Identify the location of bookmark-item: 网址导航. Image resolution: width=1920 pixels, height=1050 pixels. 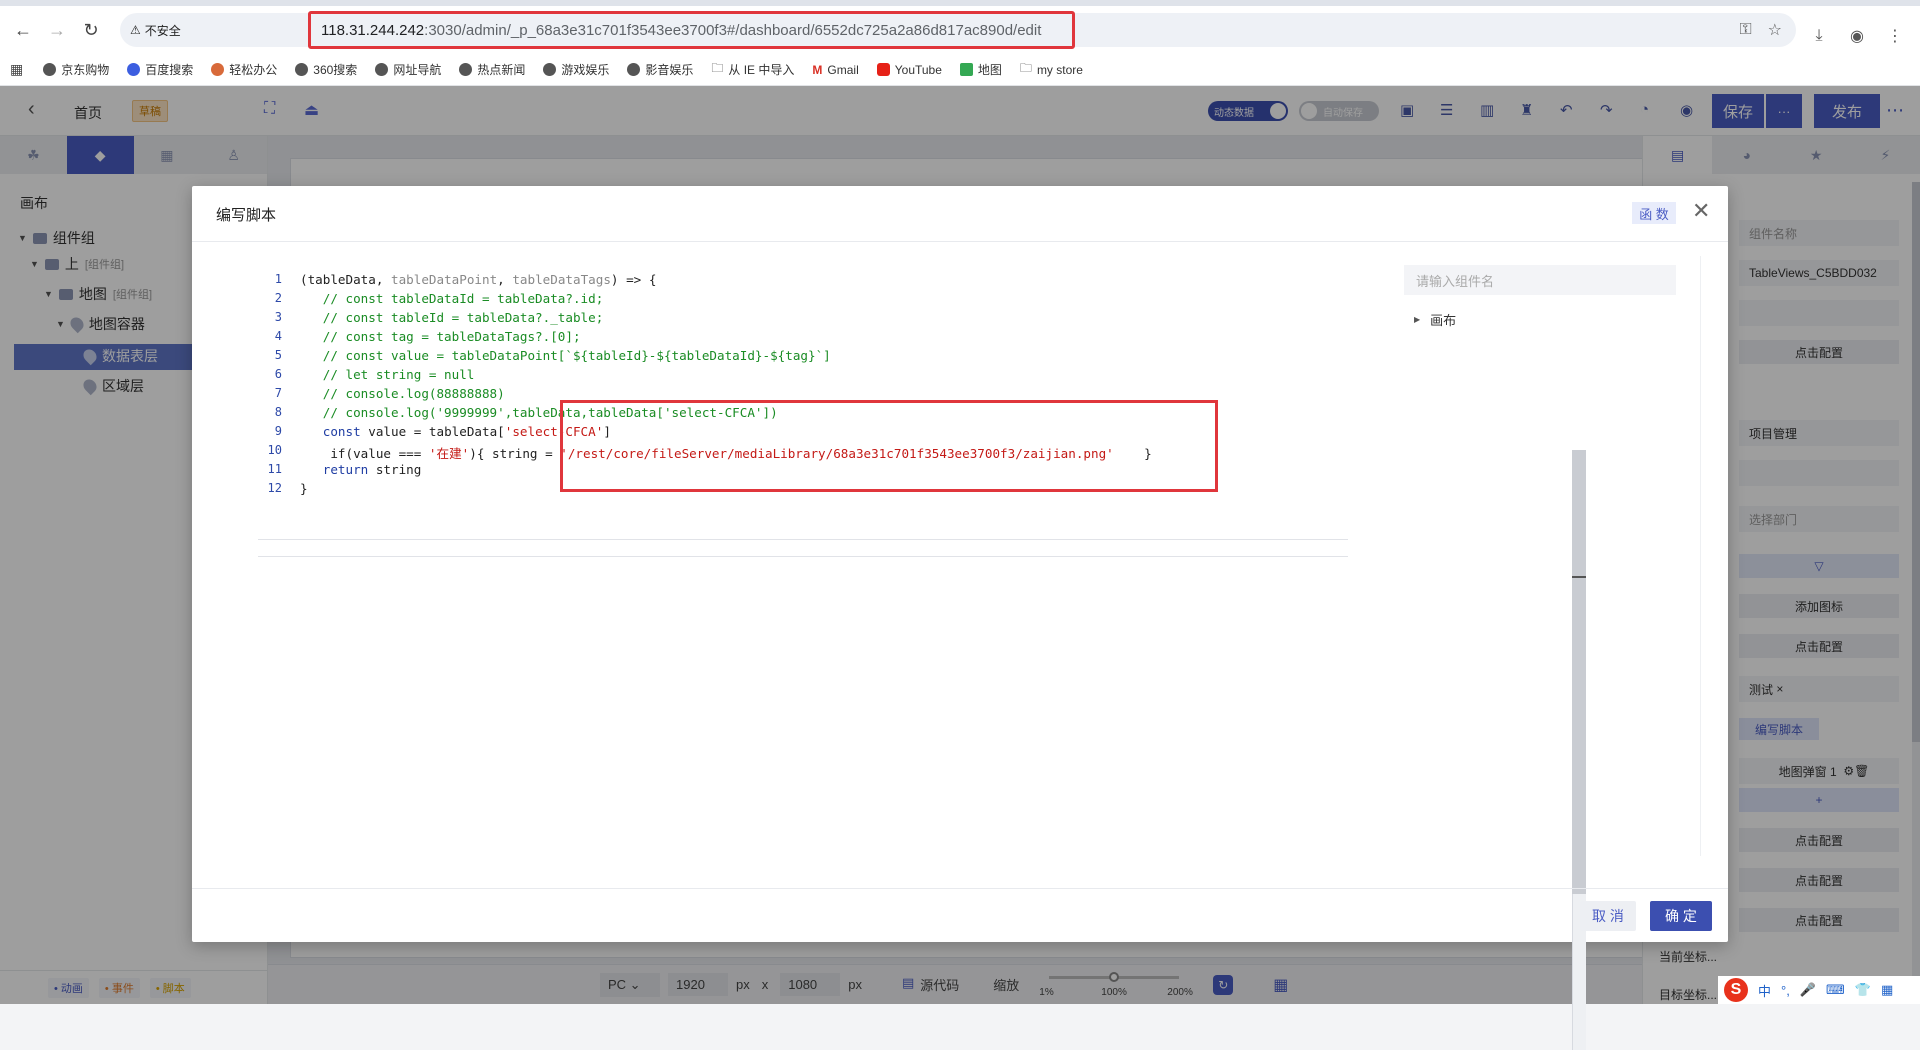
(408, 69).